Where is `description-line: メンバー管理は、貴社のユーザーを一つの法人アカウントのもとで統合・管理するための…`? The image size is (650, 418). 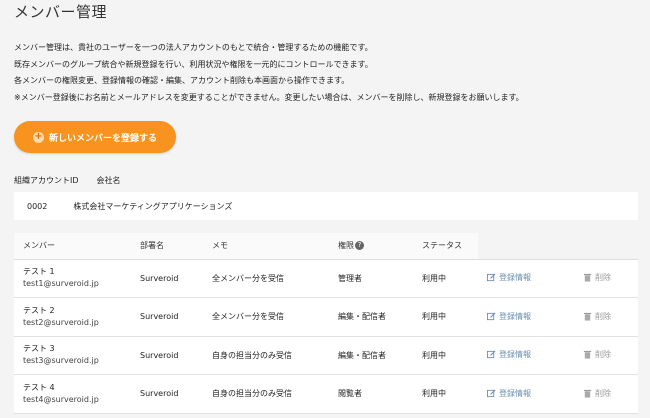
description-line: メンバー管理は、貴社のユーザーを一つの法人アカウントのもとで統合・管理するための… is located at coordinates (193, 47).